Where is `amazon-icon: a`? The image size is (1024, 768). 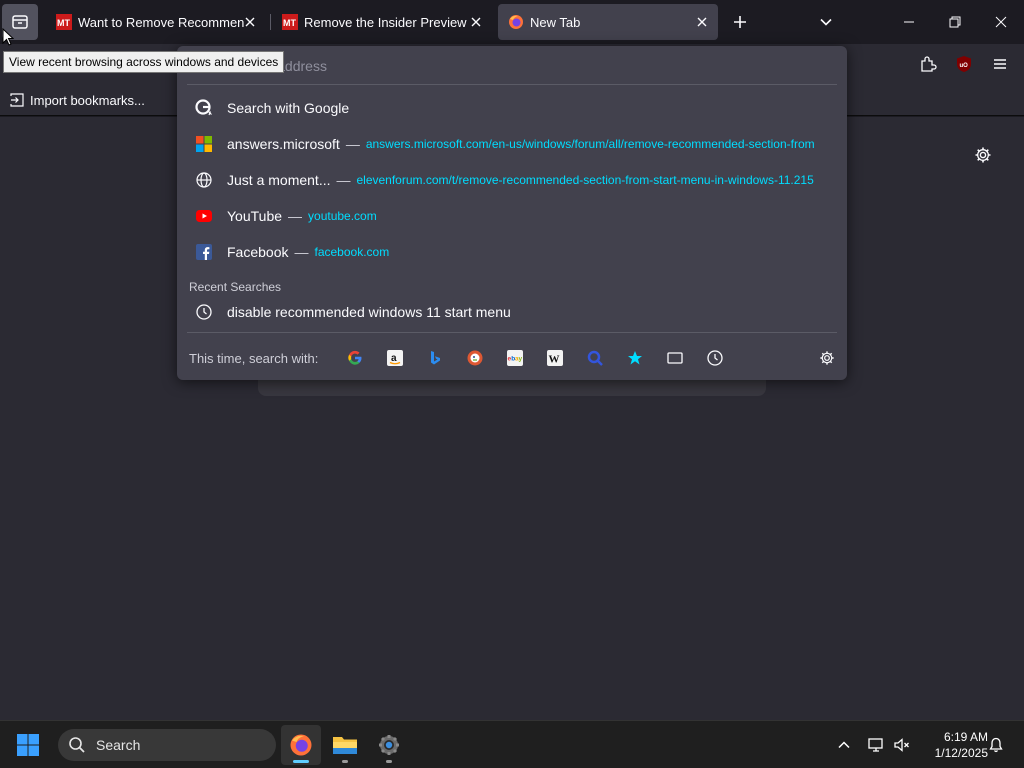 amazon-icon: a is located at coordinates (395, 358).